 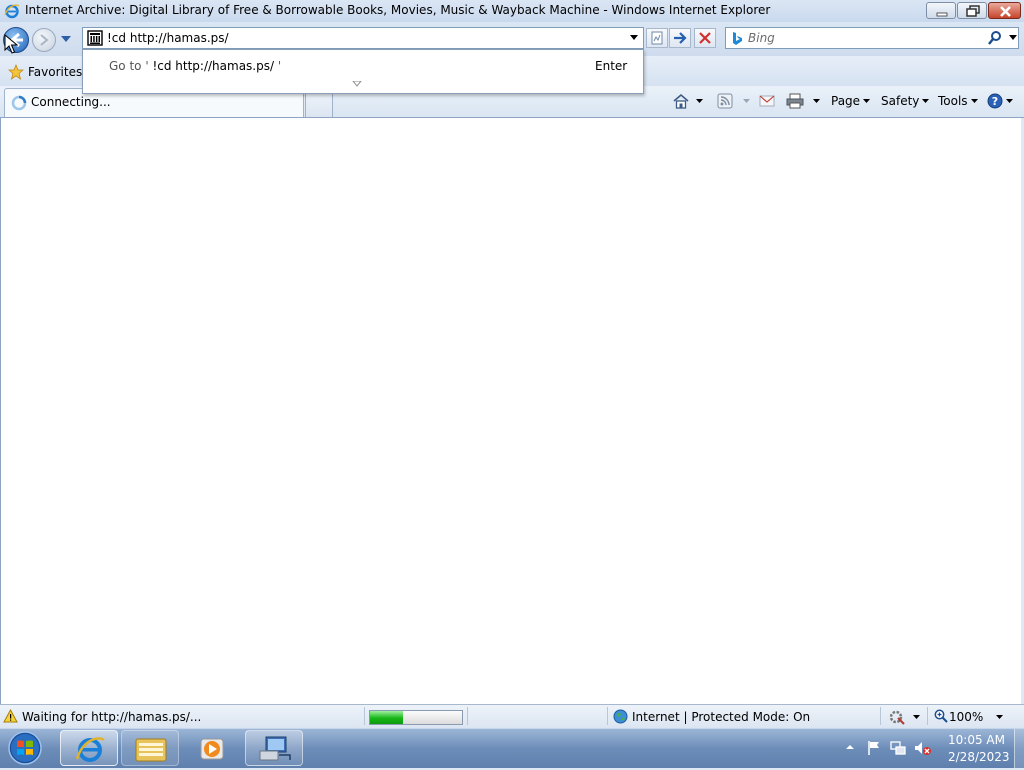 What do you see at coordinates (995, 38) in the screenshot?
I see `search-icon` at bounding box center [995, 38].